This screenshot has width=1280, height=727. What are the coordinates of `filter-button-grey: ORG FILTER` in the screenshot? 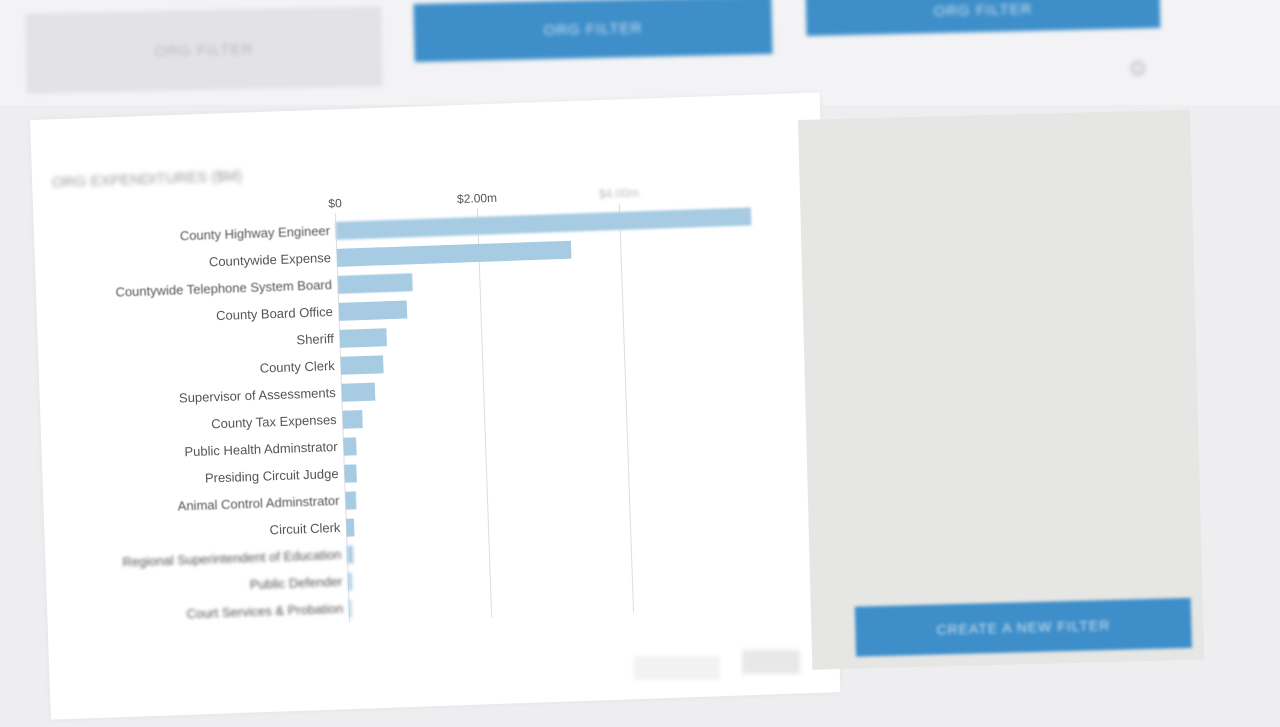 It's located at (204, 50).